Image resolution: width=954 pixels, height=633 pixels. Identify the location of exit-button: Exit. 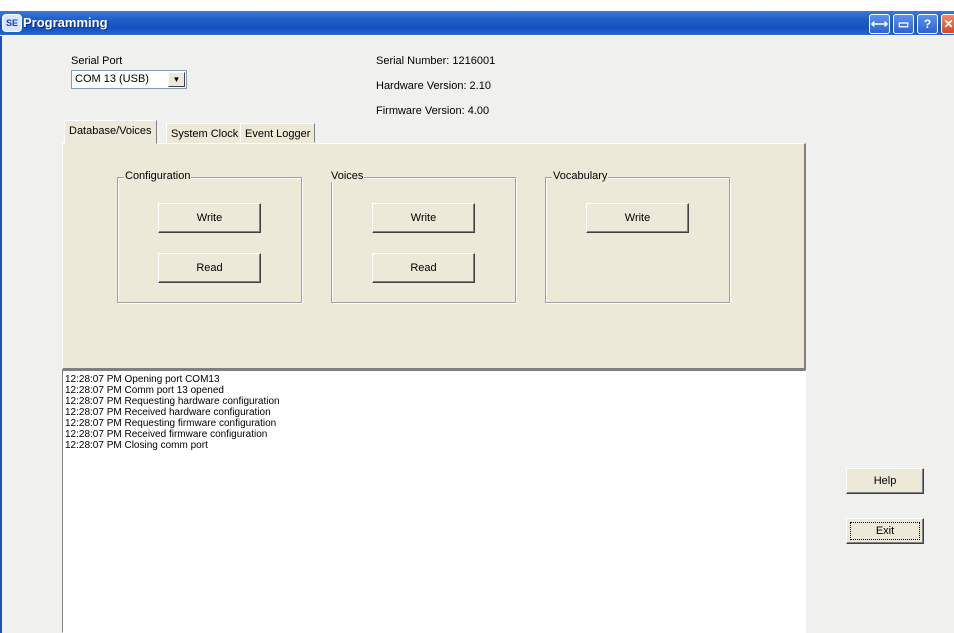
(885, 531).